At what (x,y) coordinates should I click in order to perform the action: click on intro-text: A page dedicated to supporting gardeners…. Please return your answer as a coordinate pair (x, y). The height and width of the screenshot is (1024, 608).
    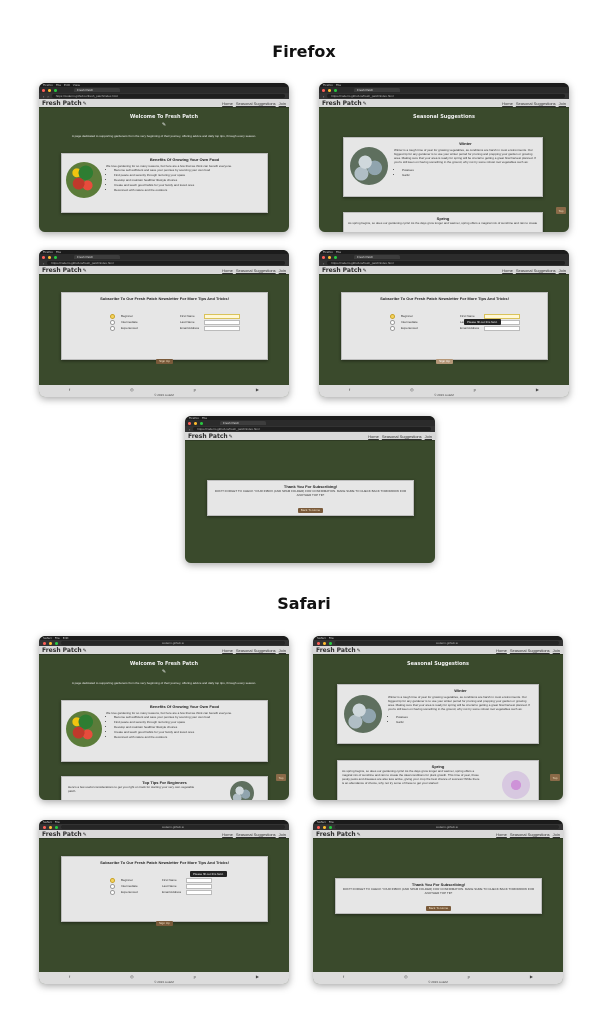
    Looking at the image, I should click on (164, 136).